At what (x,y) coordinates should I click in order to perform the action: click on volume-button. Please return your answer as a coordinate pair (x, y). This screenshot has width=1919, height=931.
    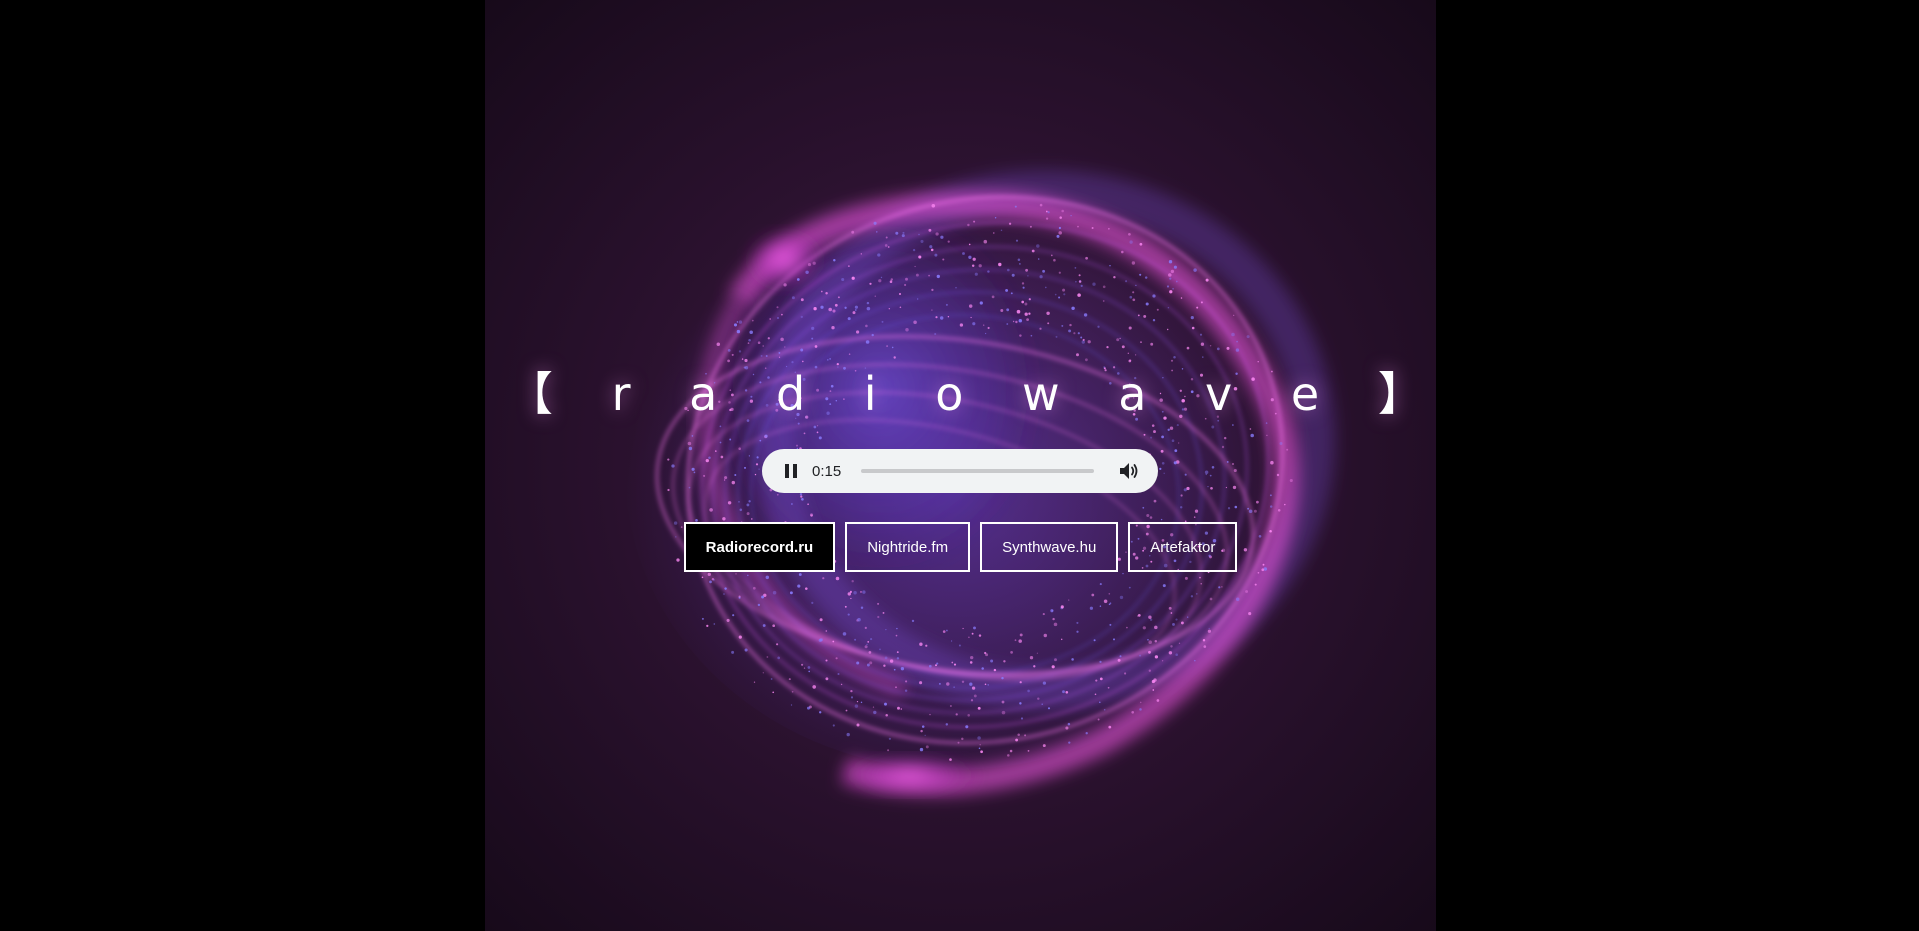
    Looking at the image, I should click on (1129, 471).